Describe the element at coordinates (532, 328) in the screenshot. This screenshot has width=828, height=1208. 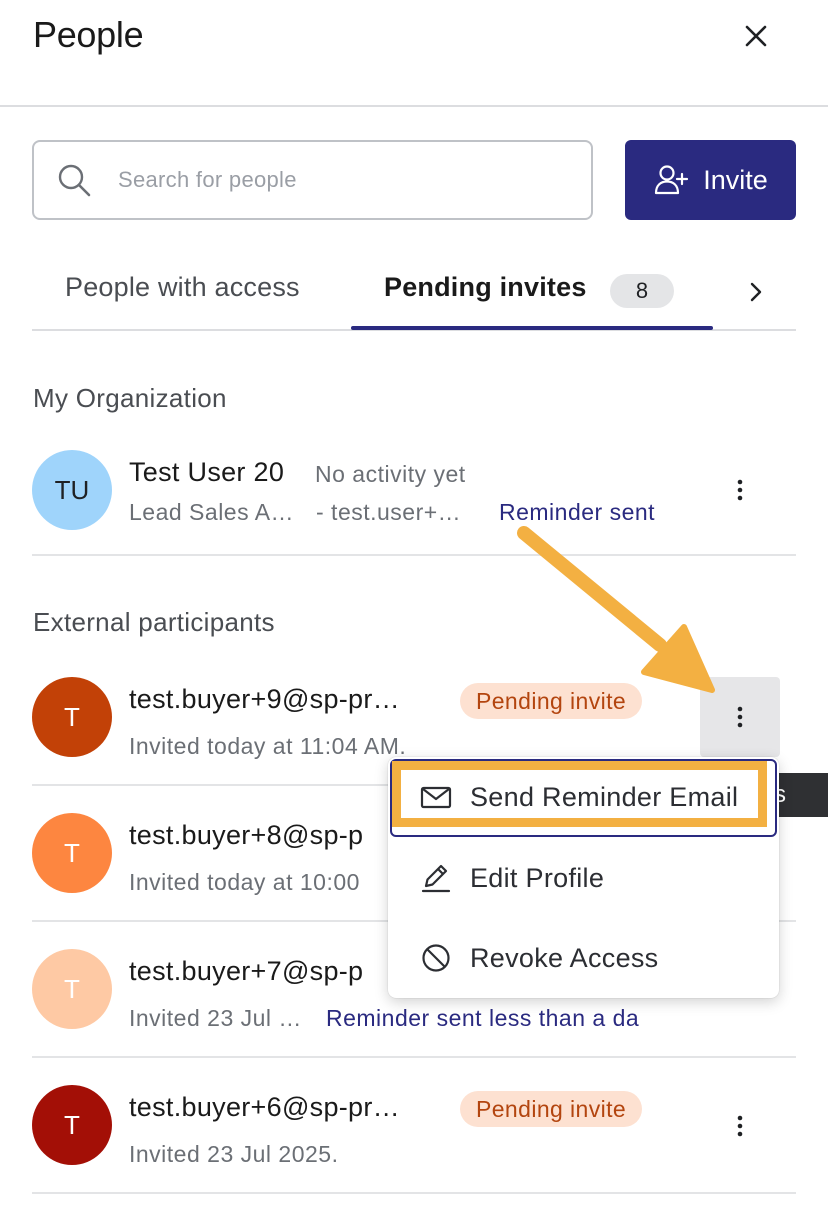
I see `active-tab-indicator` at that location.